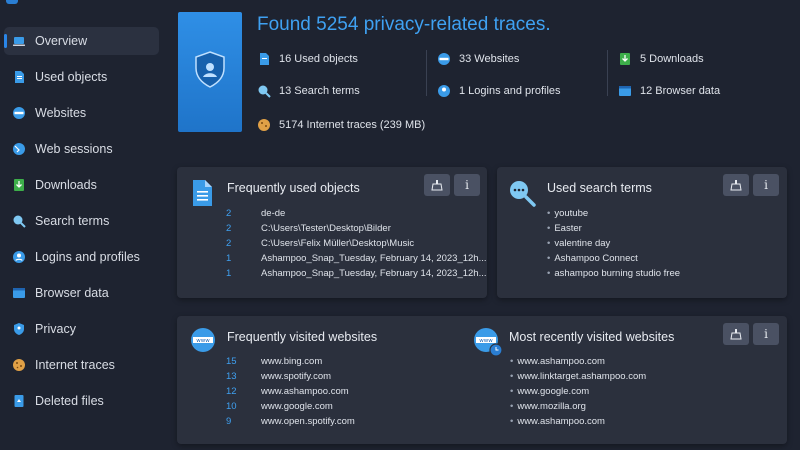 This screenshot has height=450, width=800. What do you see at coordinates (19, 149) in the screenshot?
I see `globe-icon` at bounding box center [19, 149].